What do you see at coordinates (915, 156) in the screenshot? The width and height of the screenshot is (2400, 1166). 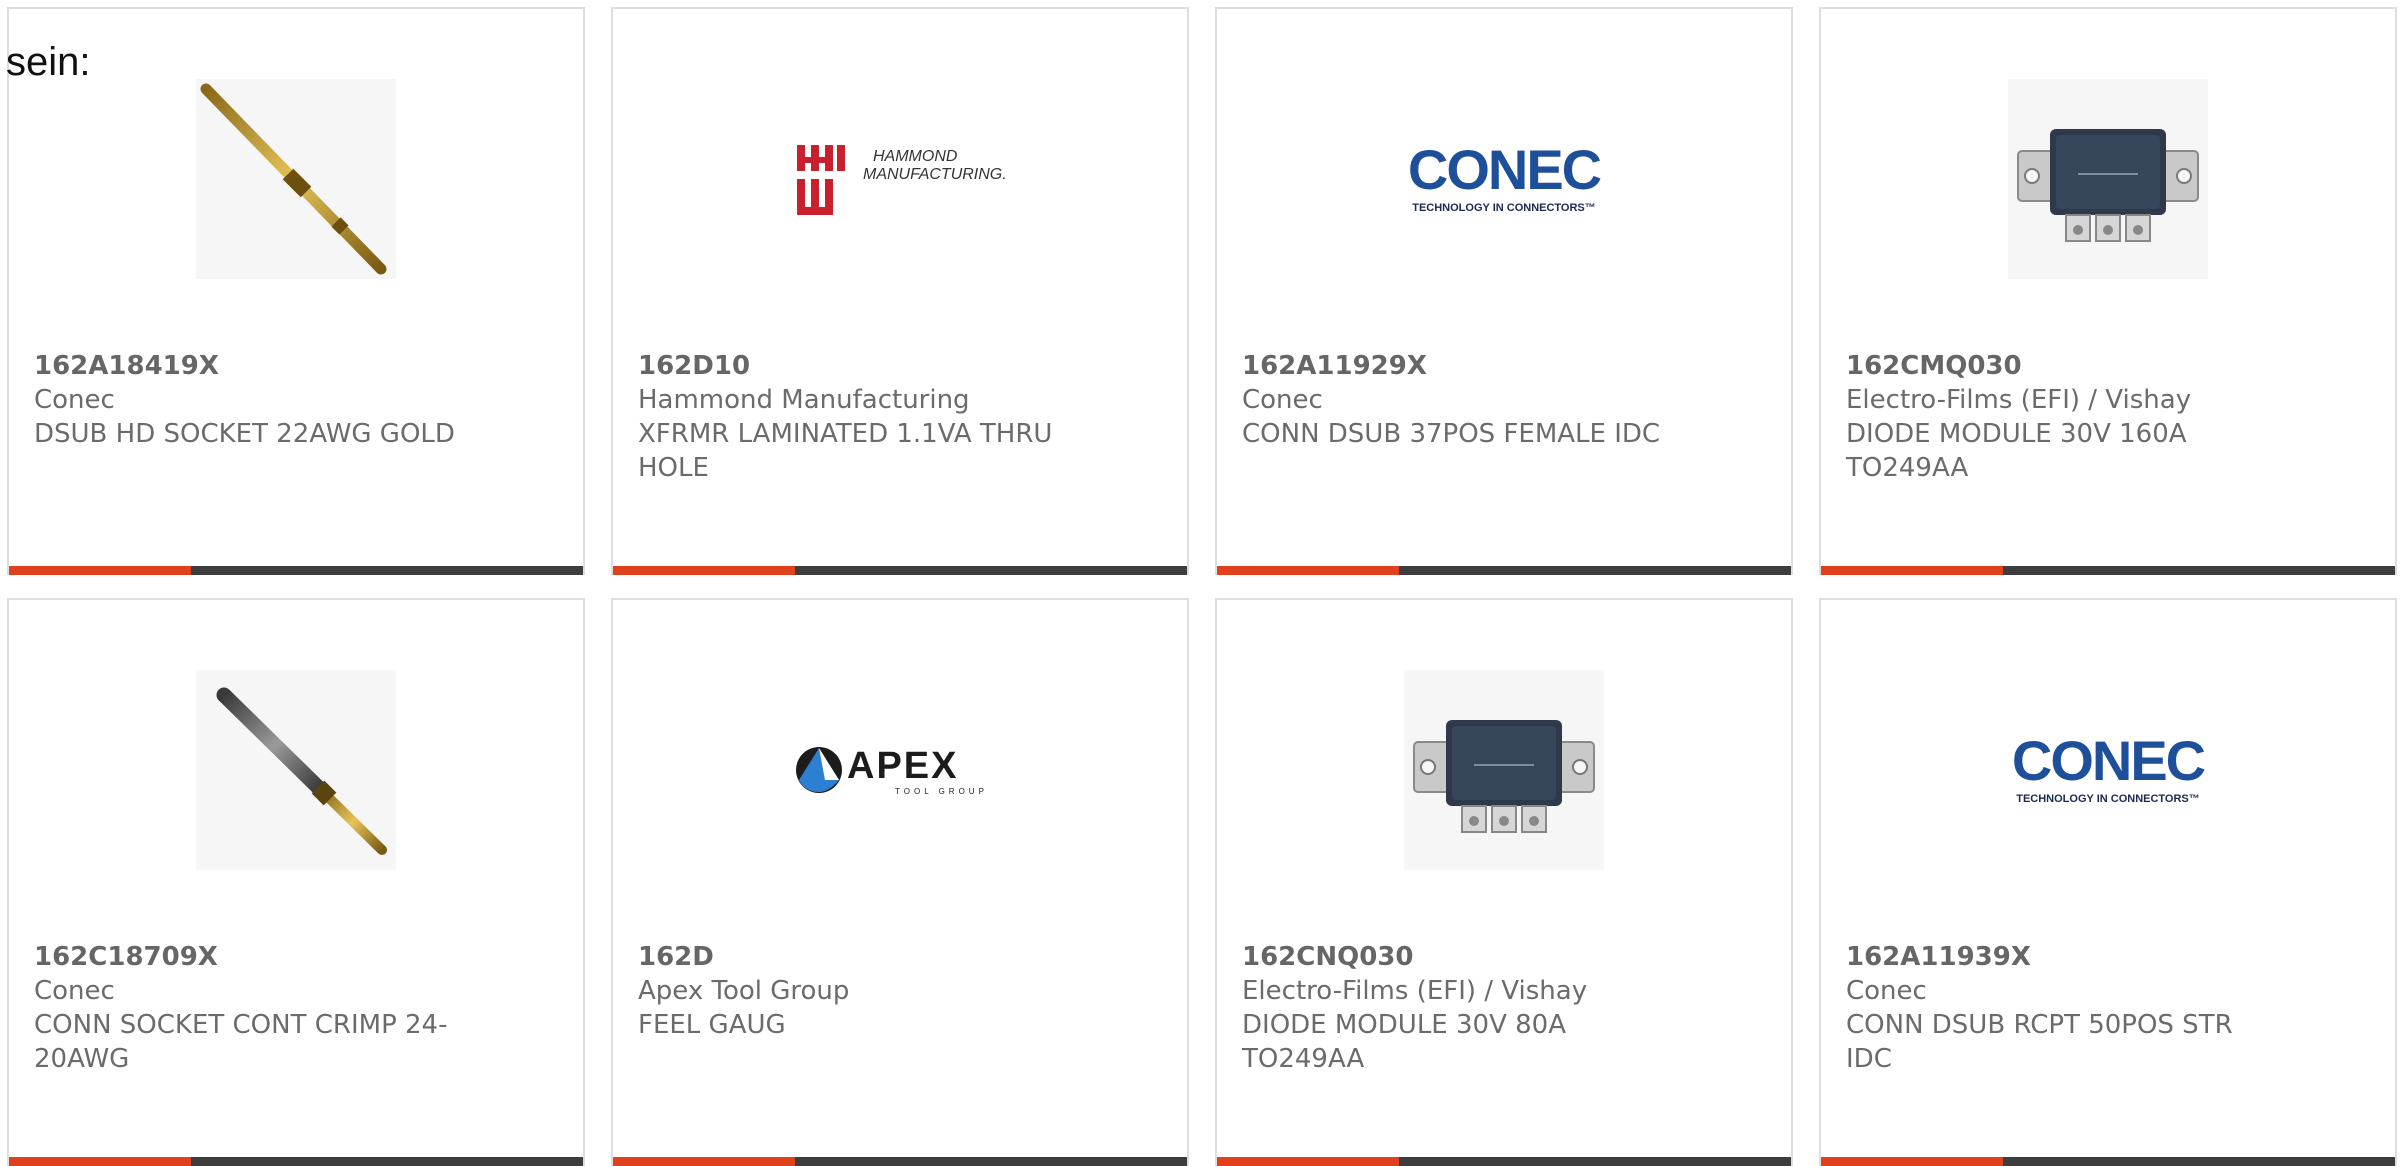 I see `hammond-logo-line1: HAMMOND` at bounding box center [915, 156].